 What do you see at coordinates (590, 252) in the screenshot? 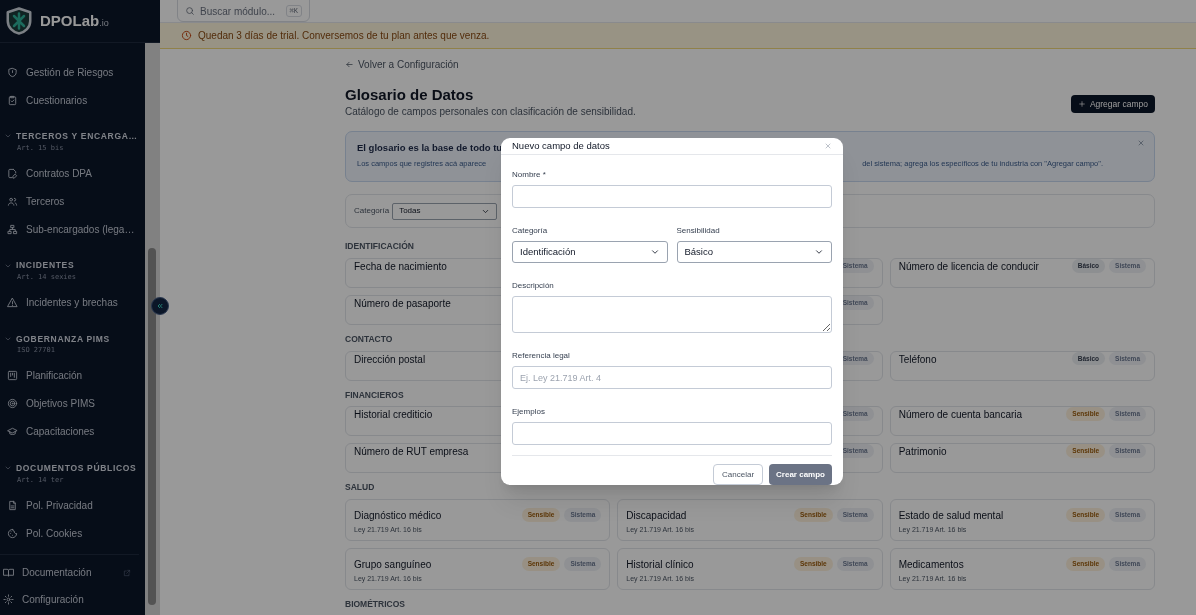
I see `select-field: Identificación` at bounding box center [590, 252].